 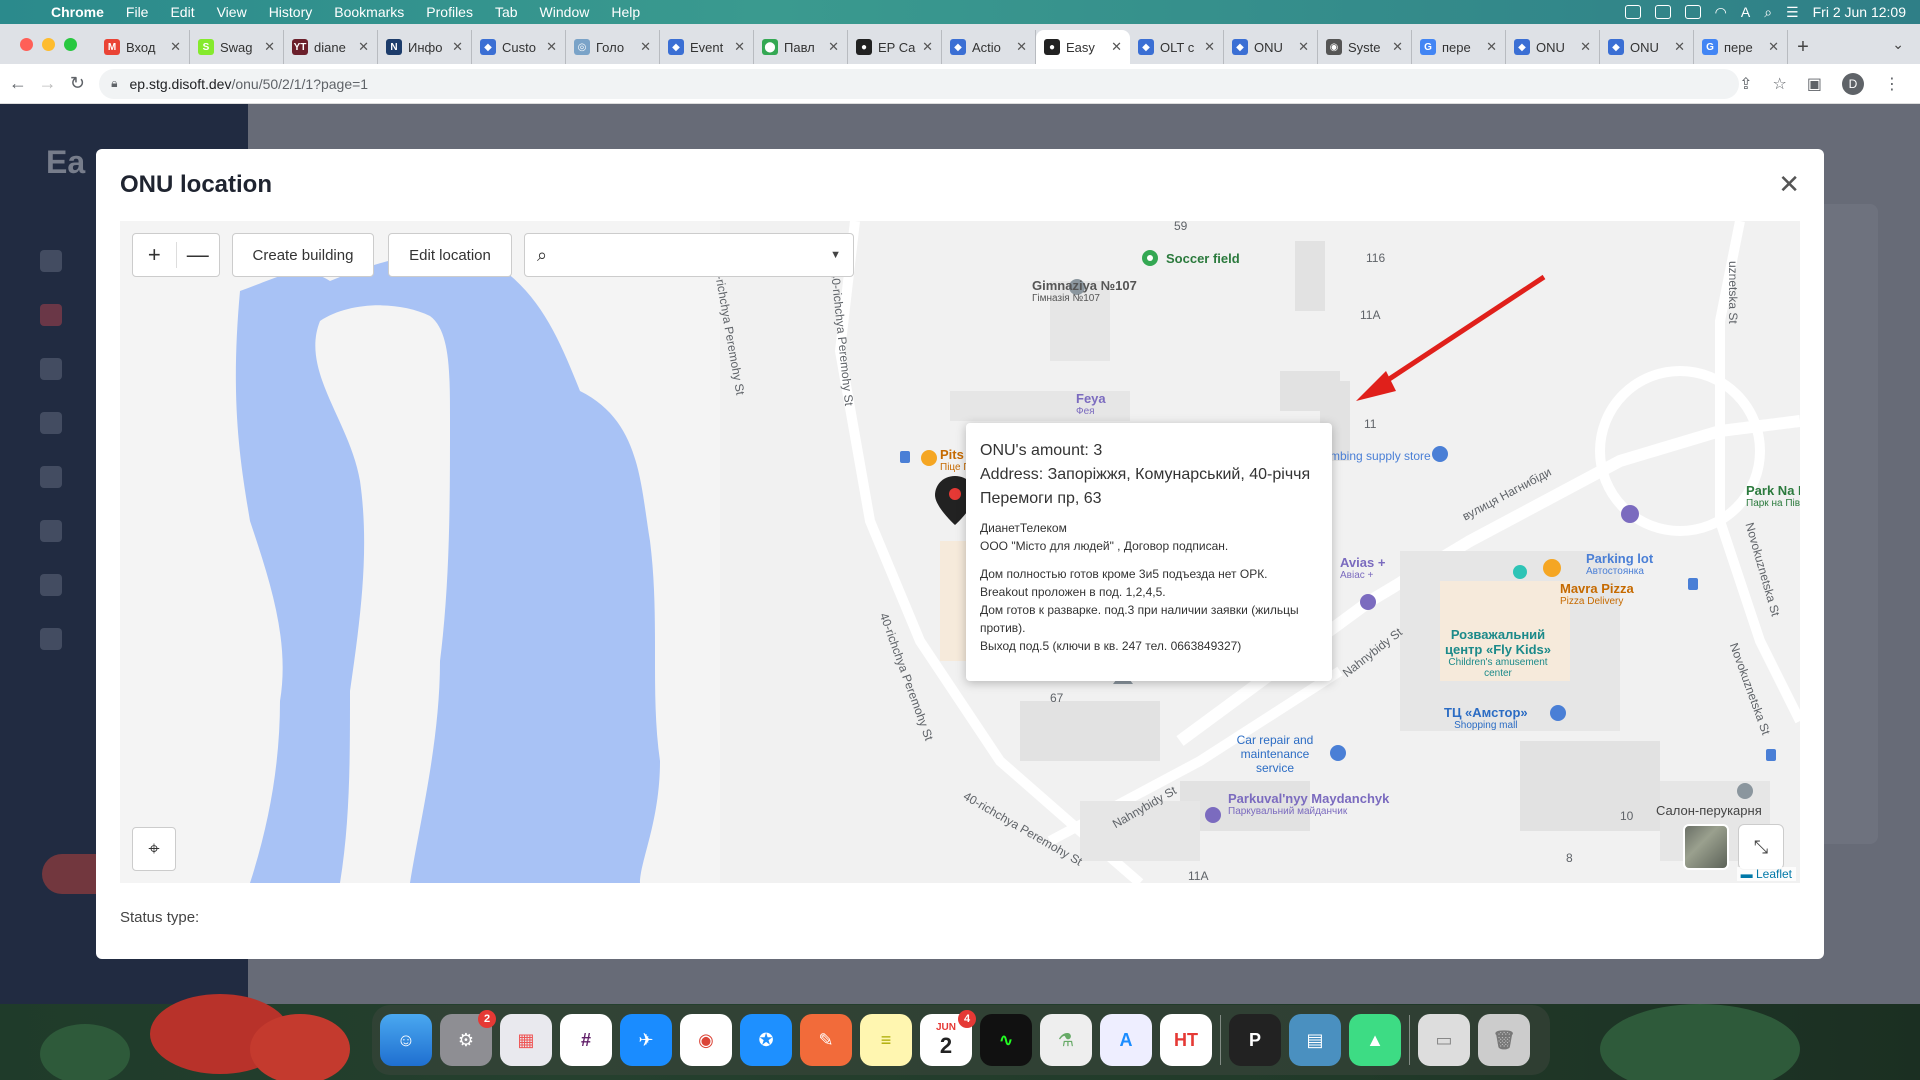 I want to click on safari-icon: ✪, so click(x=766, y=1040).